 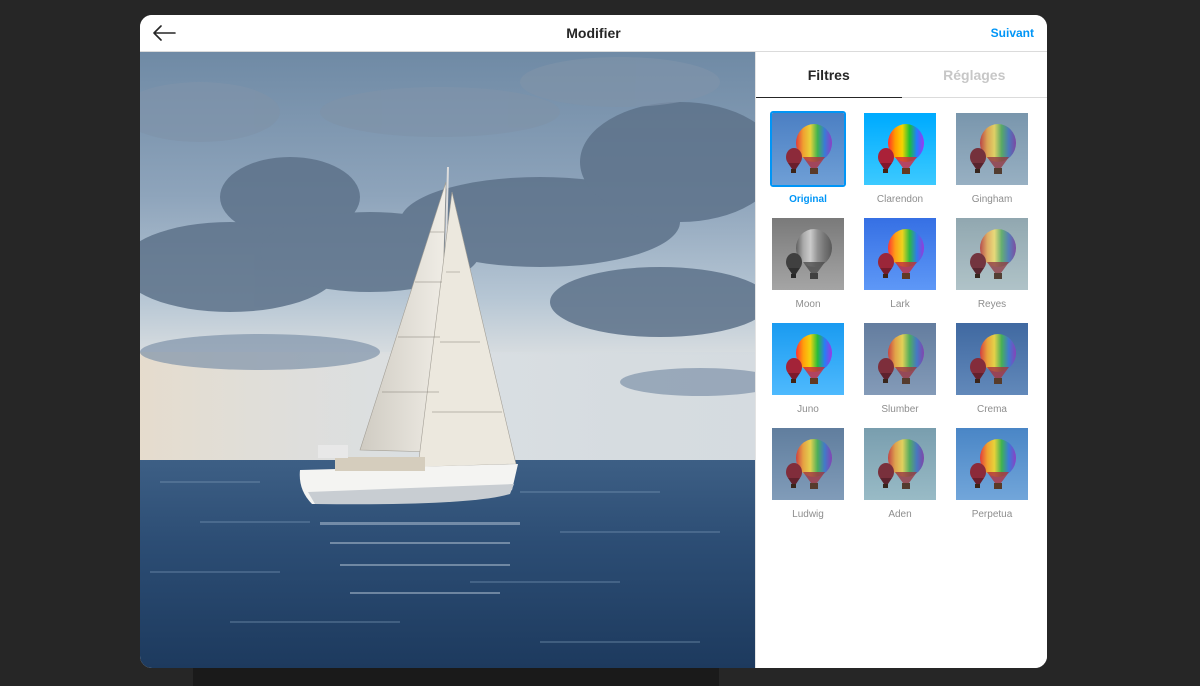 I want to click on filter-item: Gingham, so click(x=992, y=159).